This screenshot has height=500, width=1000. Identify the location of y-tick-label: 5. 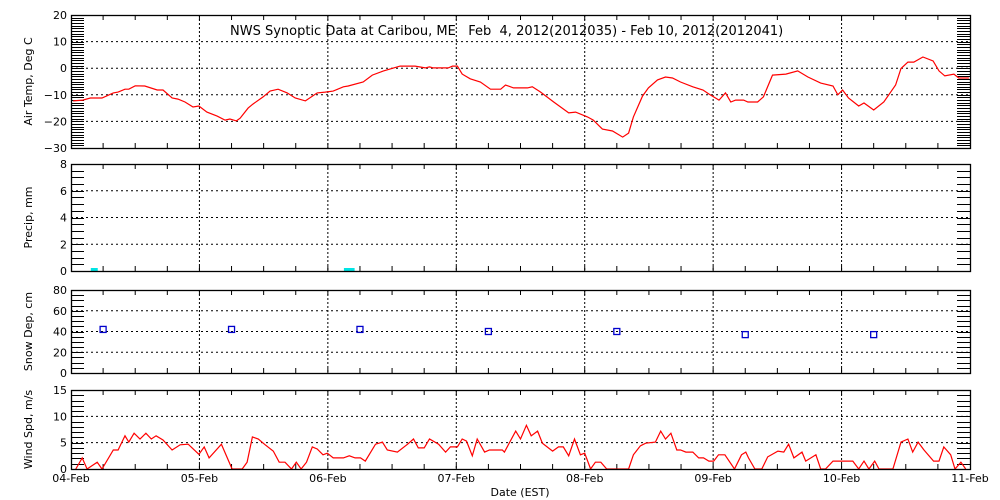
(63, 443).